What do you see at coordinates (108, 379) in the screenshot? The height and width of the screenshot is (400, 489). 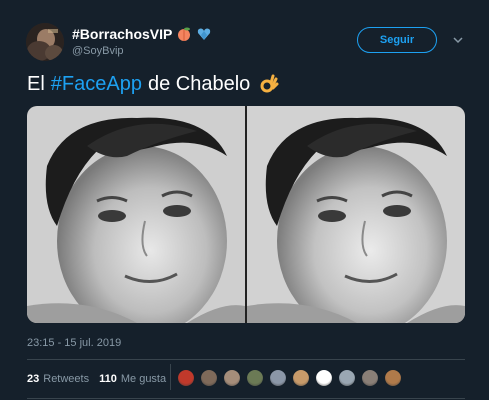 I see `likes-count: 110` at bounding box center [108, 379].